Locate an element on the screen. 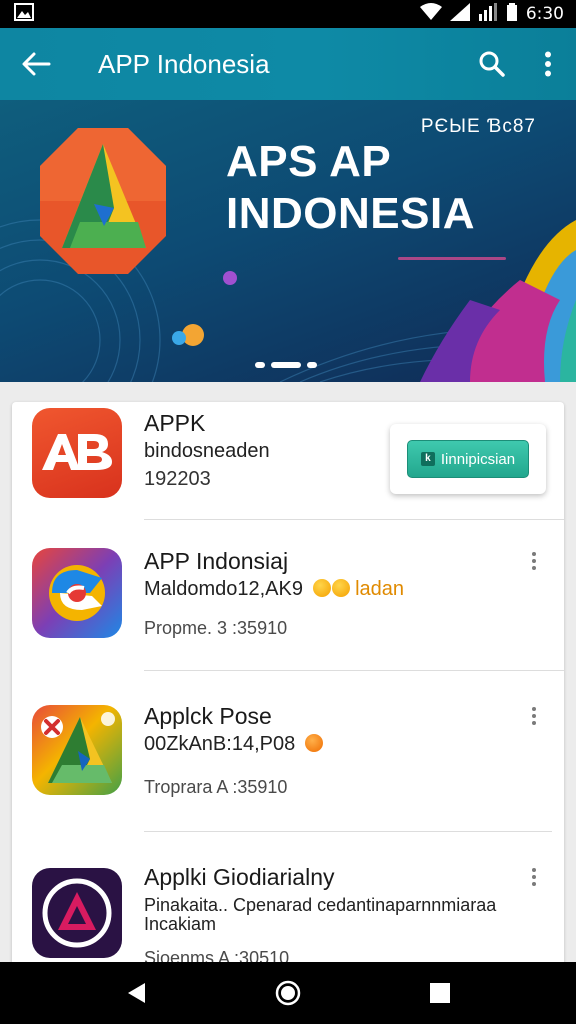 The width and height of the screenshot is (576, 1024). banner-logo-icon is located at coordinates (103, 203).